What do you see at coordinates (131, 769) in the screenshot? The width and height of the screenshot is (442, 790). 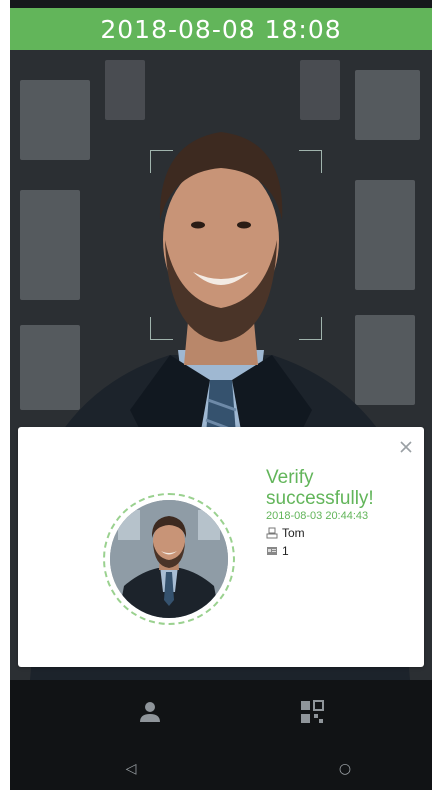 I see `back-nav-icon: ◁` at bounding box center [131, 769].